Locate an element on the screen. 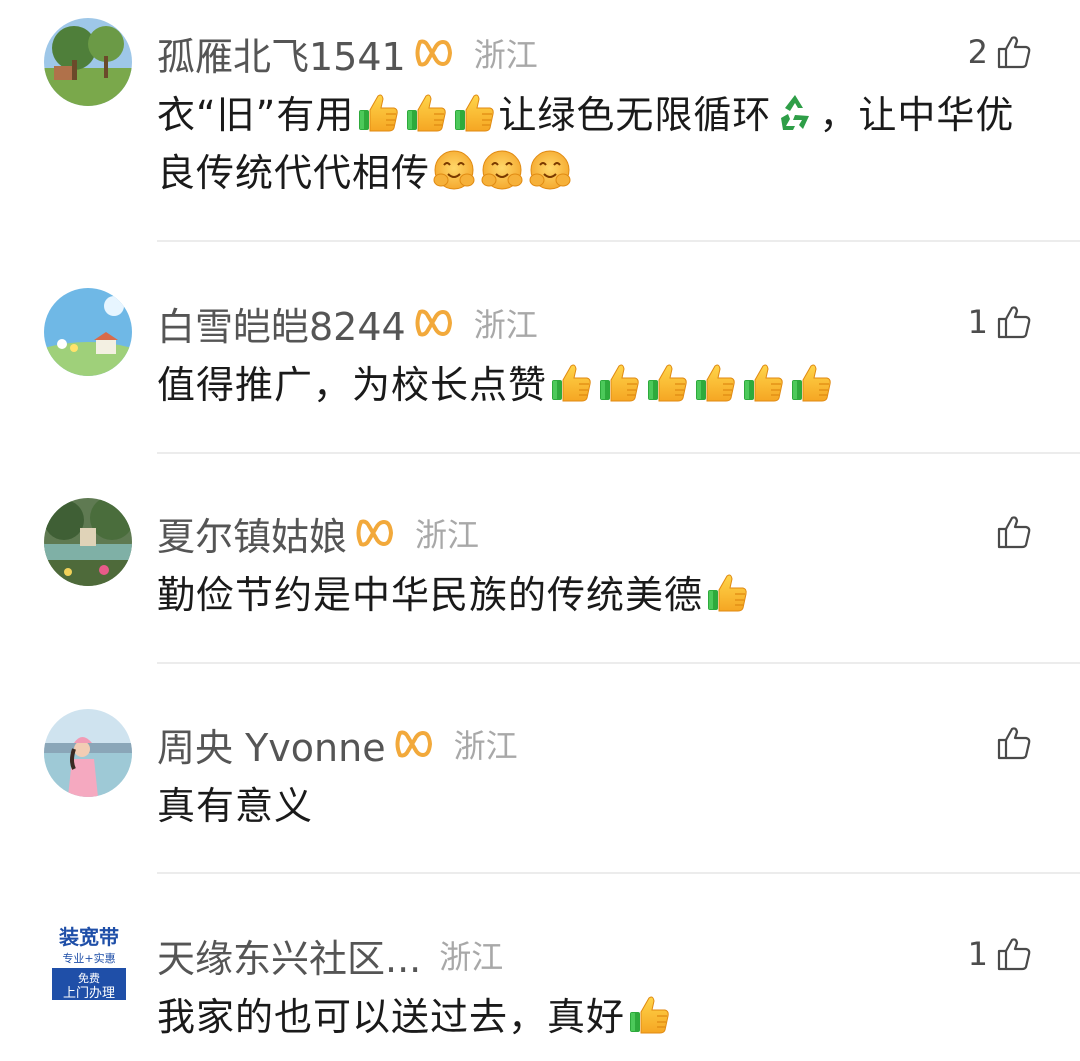  comment-text: 我家的也可以送过去，真好 is located at coordinates (597, 1017).